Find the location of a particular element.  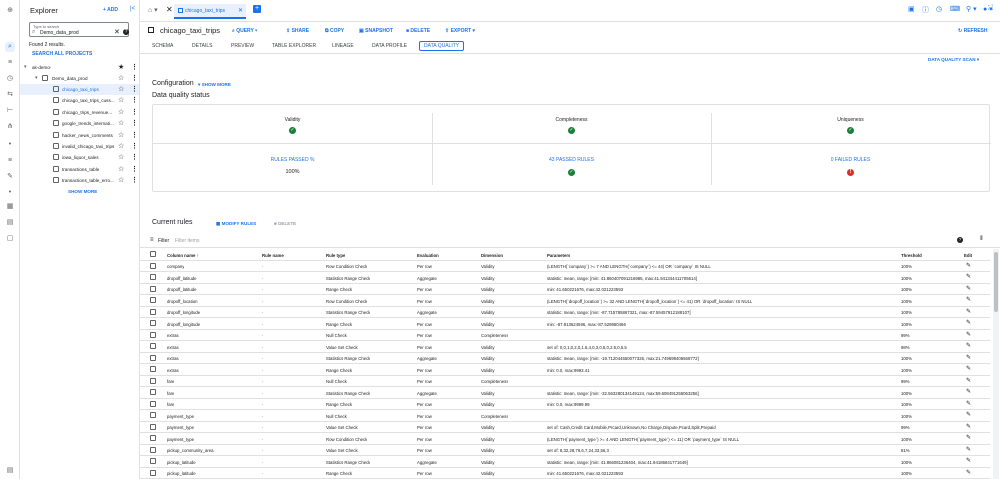

search-all-projects-link: SEARCH ALL PROJECTS is located at coordinates (62, 54).